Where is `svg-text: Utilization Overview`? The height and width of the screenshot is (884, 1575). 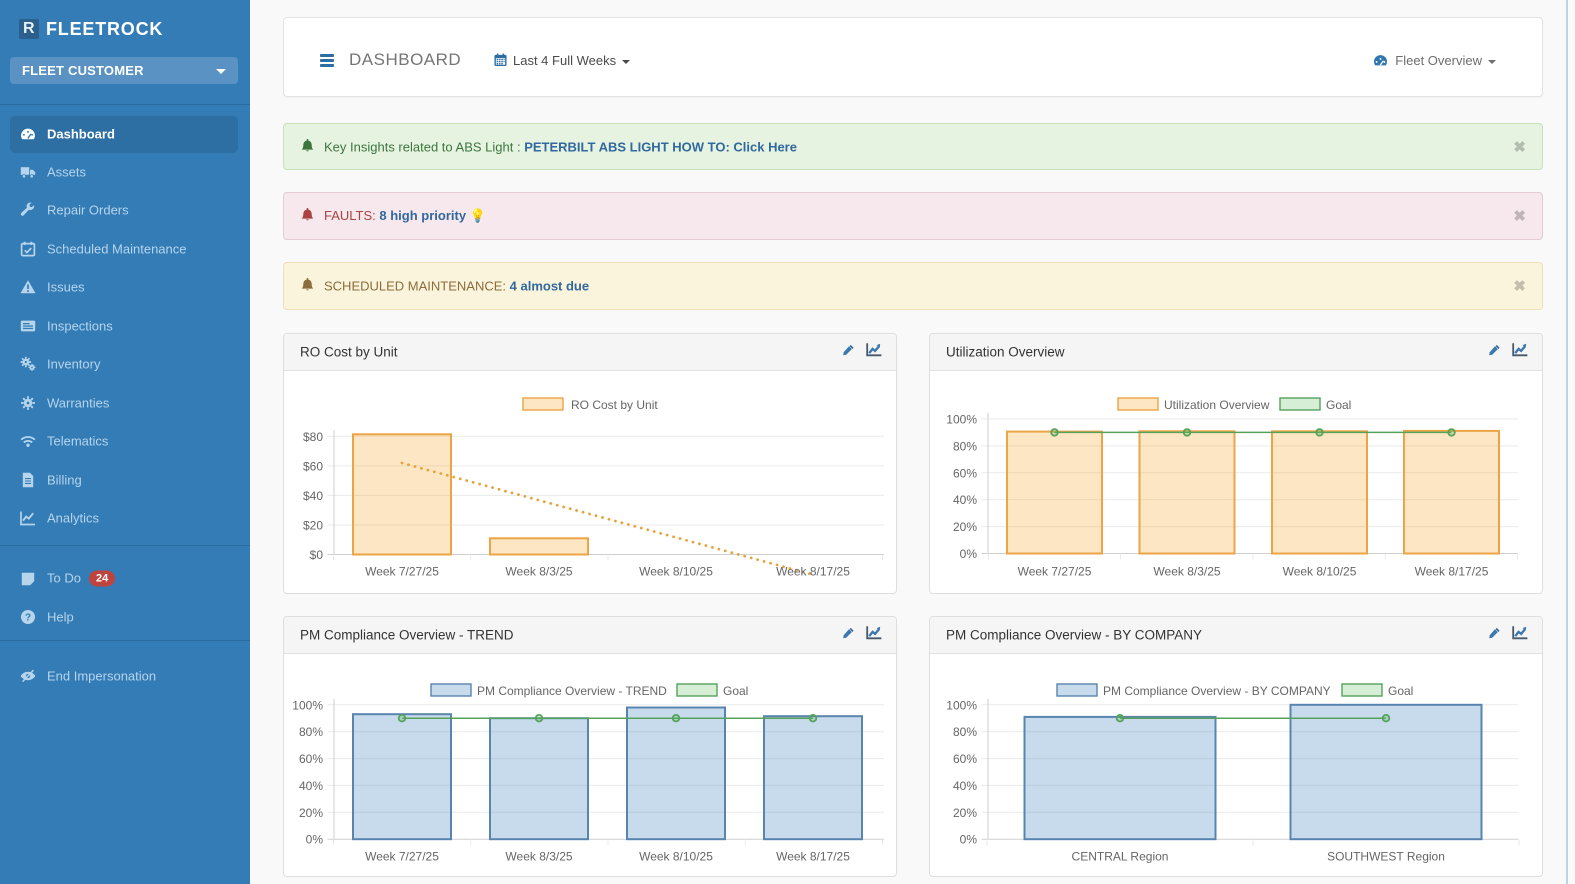 svg-text: Utilization Overview is located at coordinates (1217, 405).